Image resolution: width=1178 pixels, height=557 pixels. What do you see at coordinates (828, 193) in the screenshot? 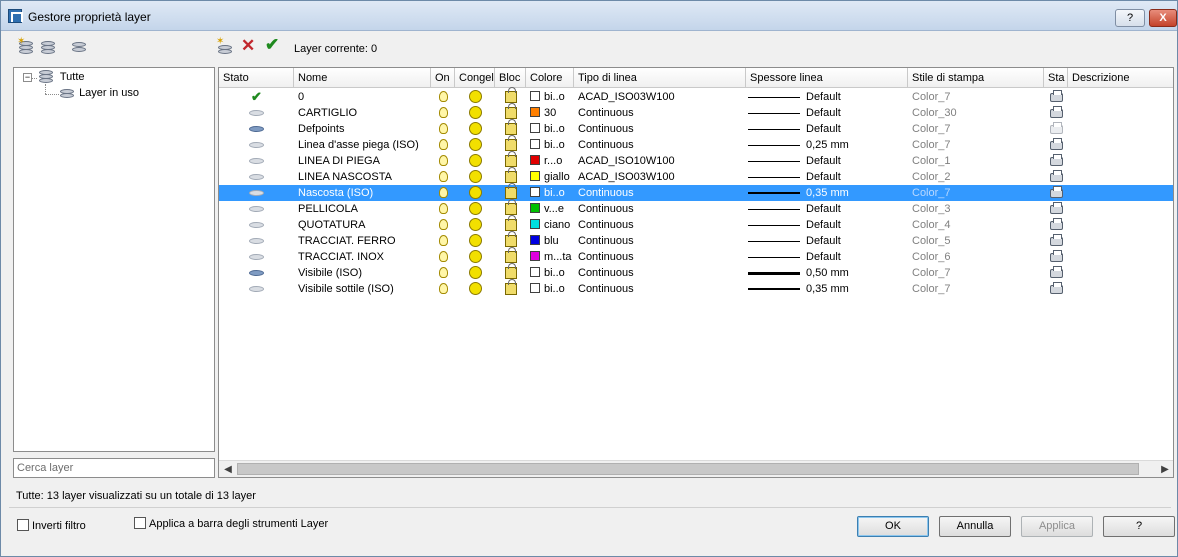
I see `lineweight-cell: 0,35 mm` at bounding box center [828, 193].